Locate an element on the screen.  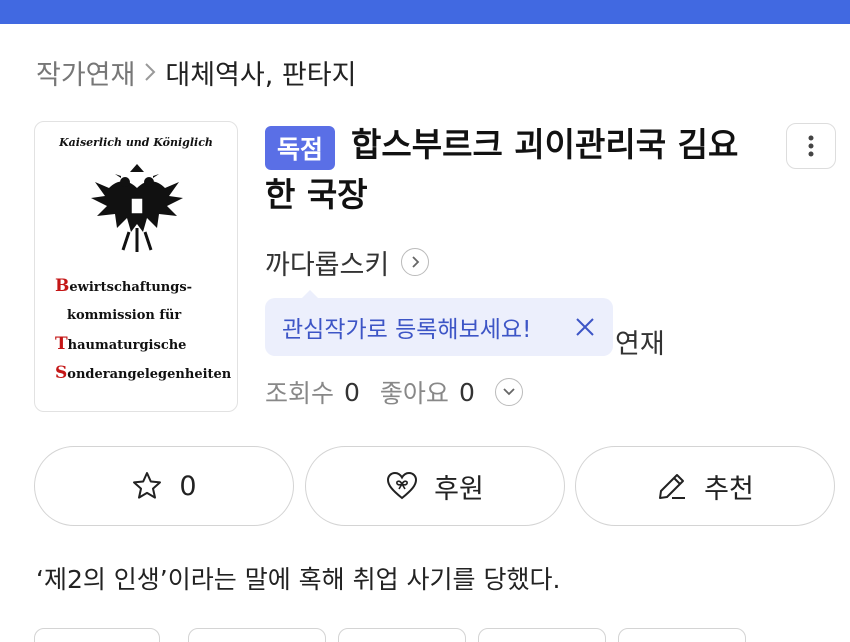
heart-icon is located at coordinates (402, 485).